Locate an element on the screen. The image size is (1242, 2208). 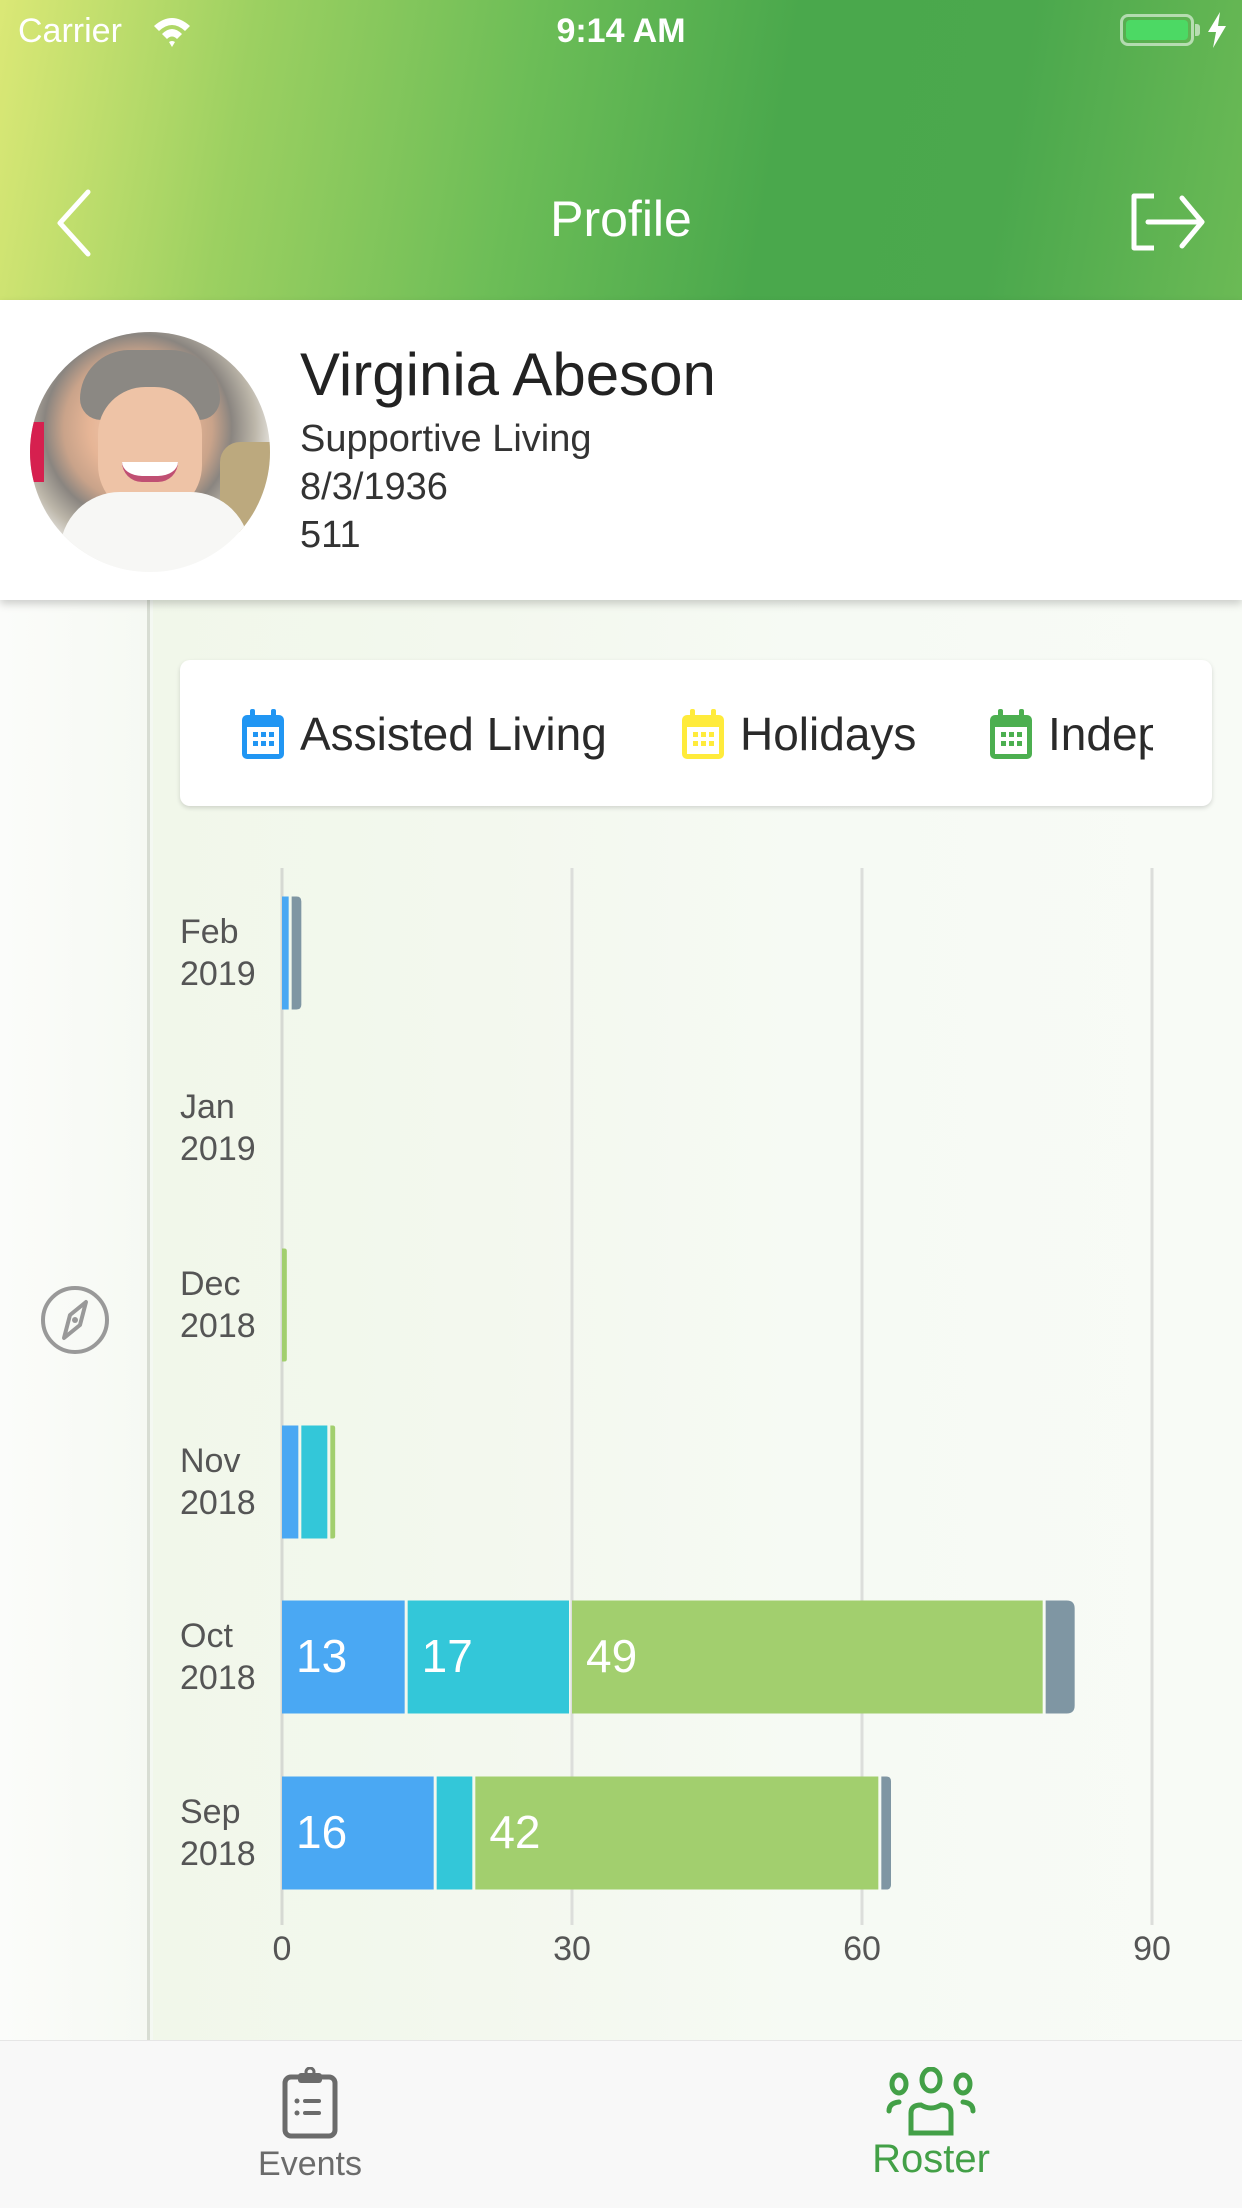
legend-item-independent-living: Independent Living is located at coordinates (1071, 734).